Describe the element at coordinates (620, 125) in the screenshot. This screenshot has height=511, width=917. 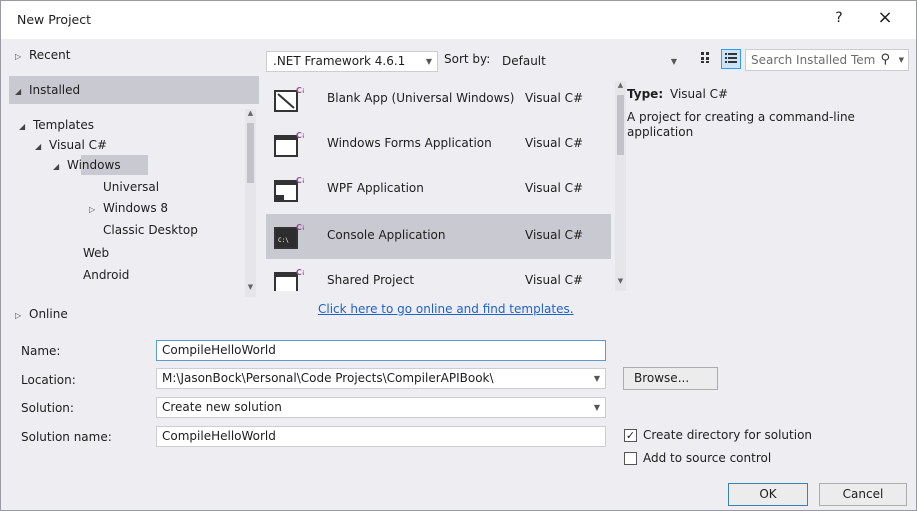
I see `template-scroll-thumb` at that location.